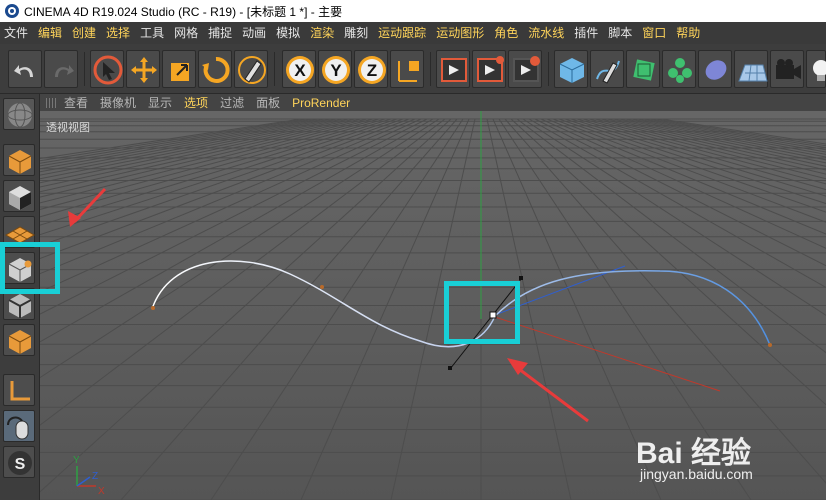  I want to click on menu-item: 角色, so click(506, 33).